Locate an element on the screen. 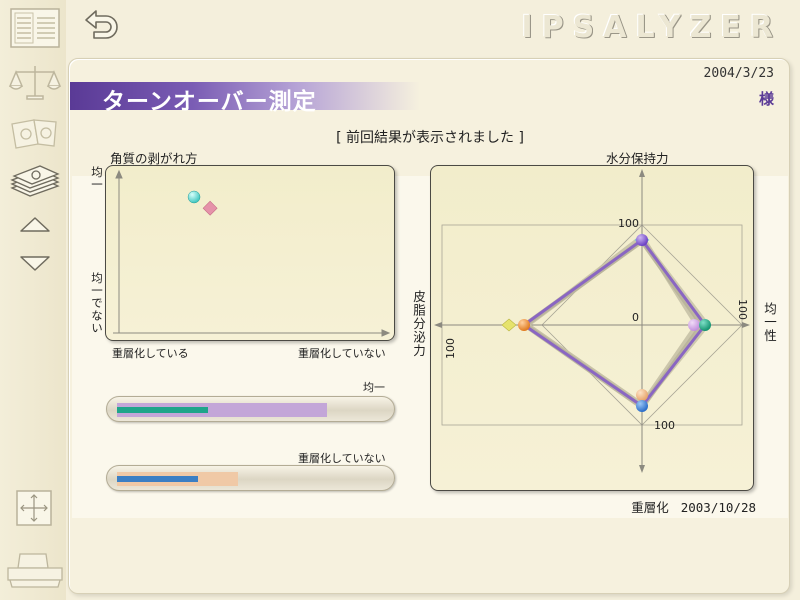 Image resolution: width=800 pixels, height=600 pixels. uniform-bar is located at coordinates (250, 409).